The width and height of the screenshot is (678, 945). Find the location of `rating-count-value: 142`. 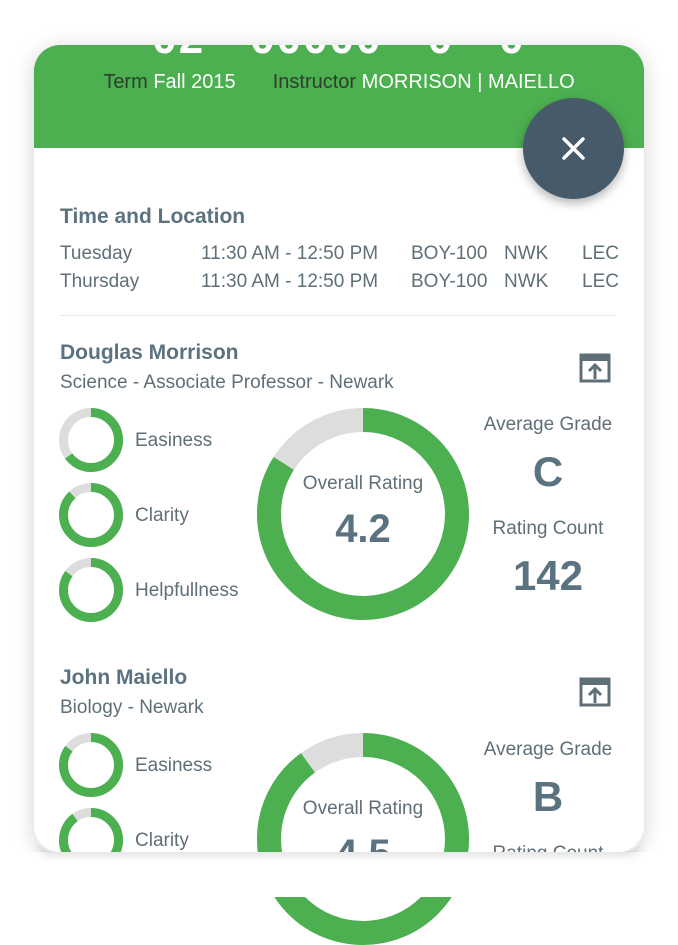

rating-count-value: 142 is located at coordinates (548, 575).